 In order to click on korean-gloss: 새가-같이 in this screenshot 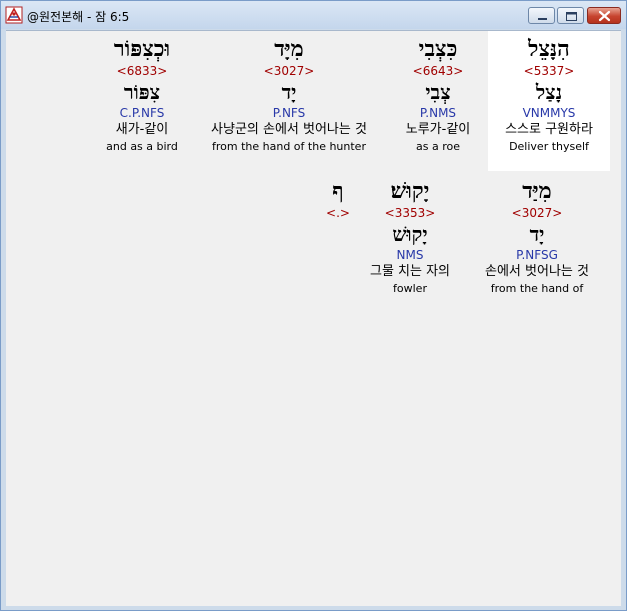, I will do `click(142, 129)`.